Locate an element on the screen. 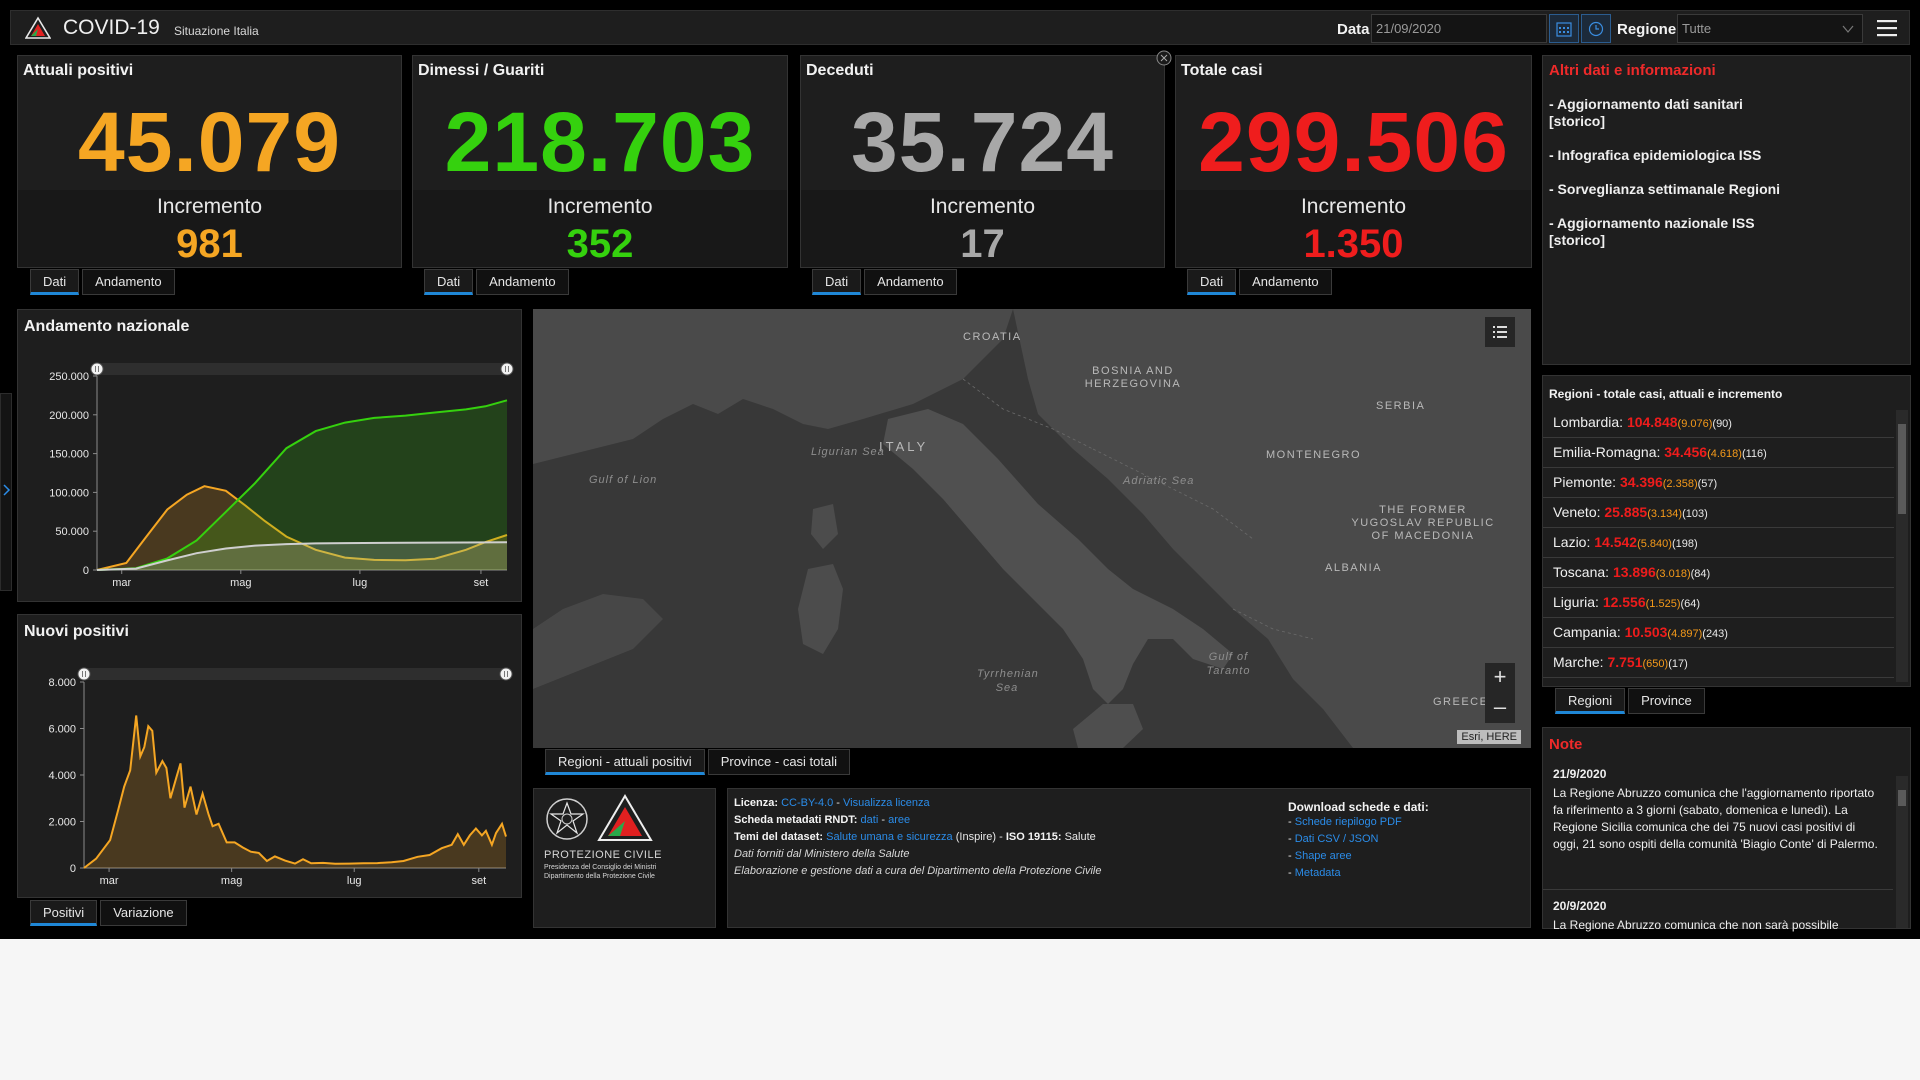 The width and height of the screenshot is (1920, 1080). y-tick-label: 200.000 is located at coordinates (69, 416).